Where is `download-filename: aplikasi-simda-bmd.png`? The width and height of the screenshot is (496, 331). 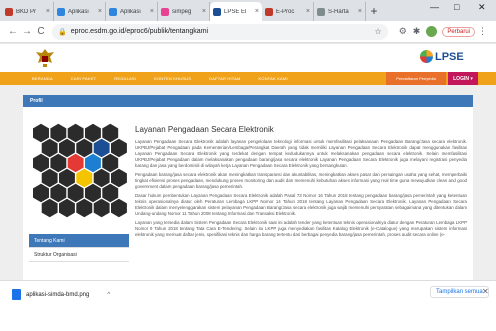
download-filename: aplikasi-simda-bmd.png is located at coordinates (58, 294).